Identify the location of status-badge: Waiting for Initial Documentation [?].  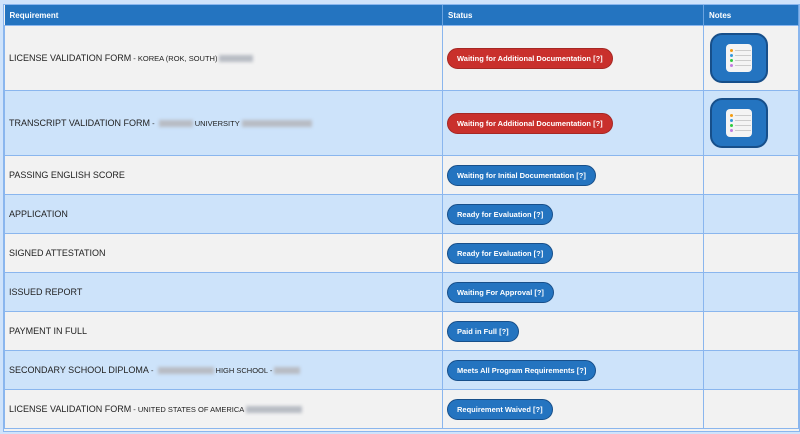
(521, 175).